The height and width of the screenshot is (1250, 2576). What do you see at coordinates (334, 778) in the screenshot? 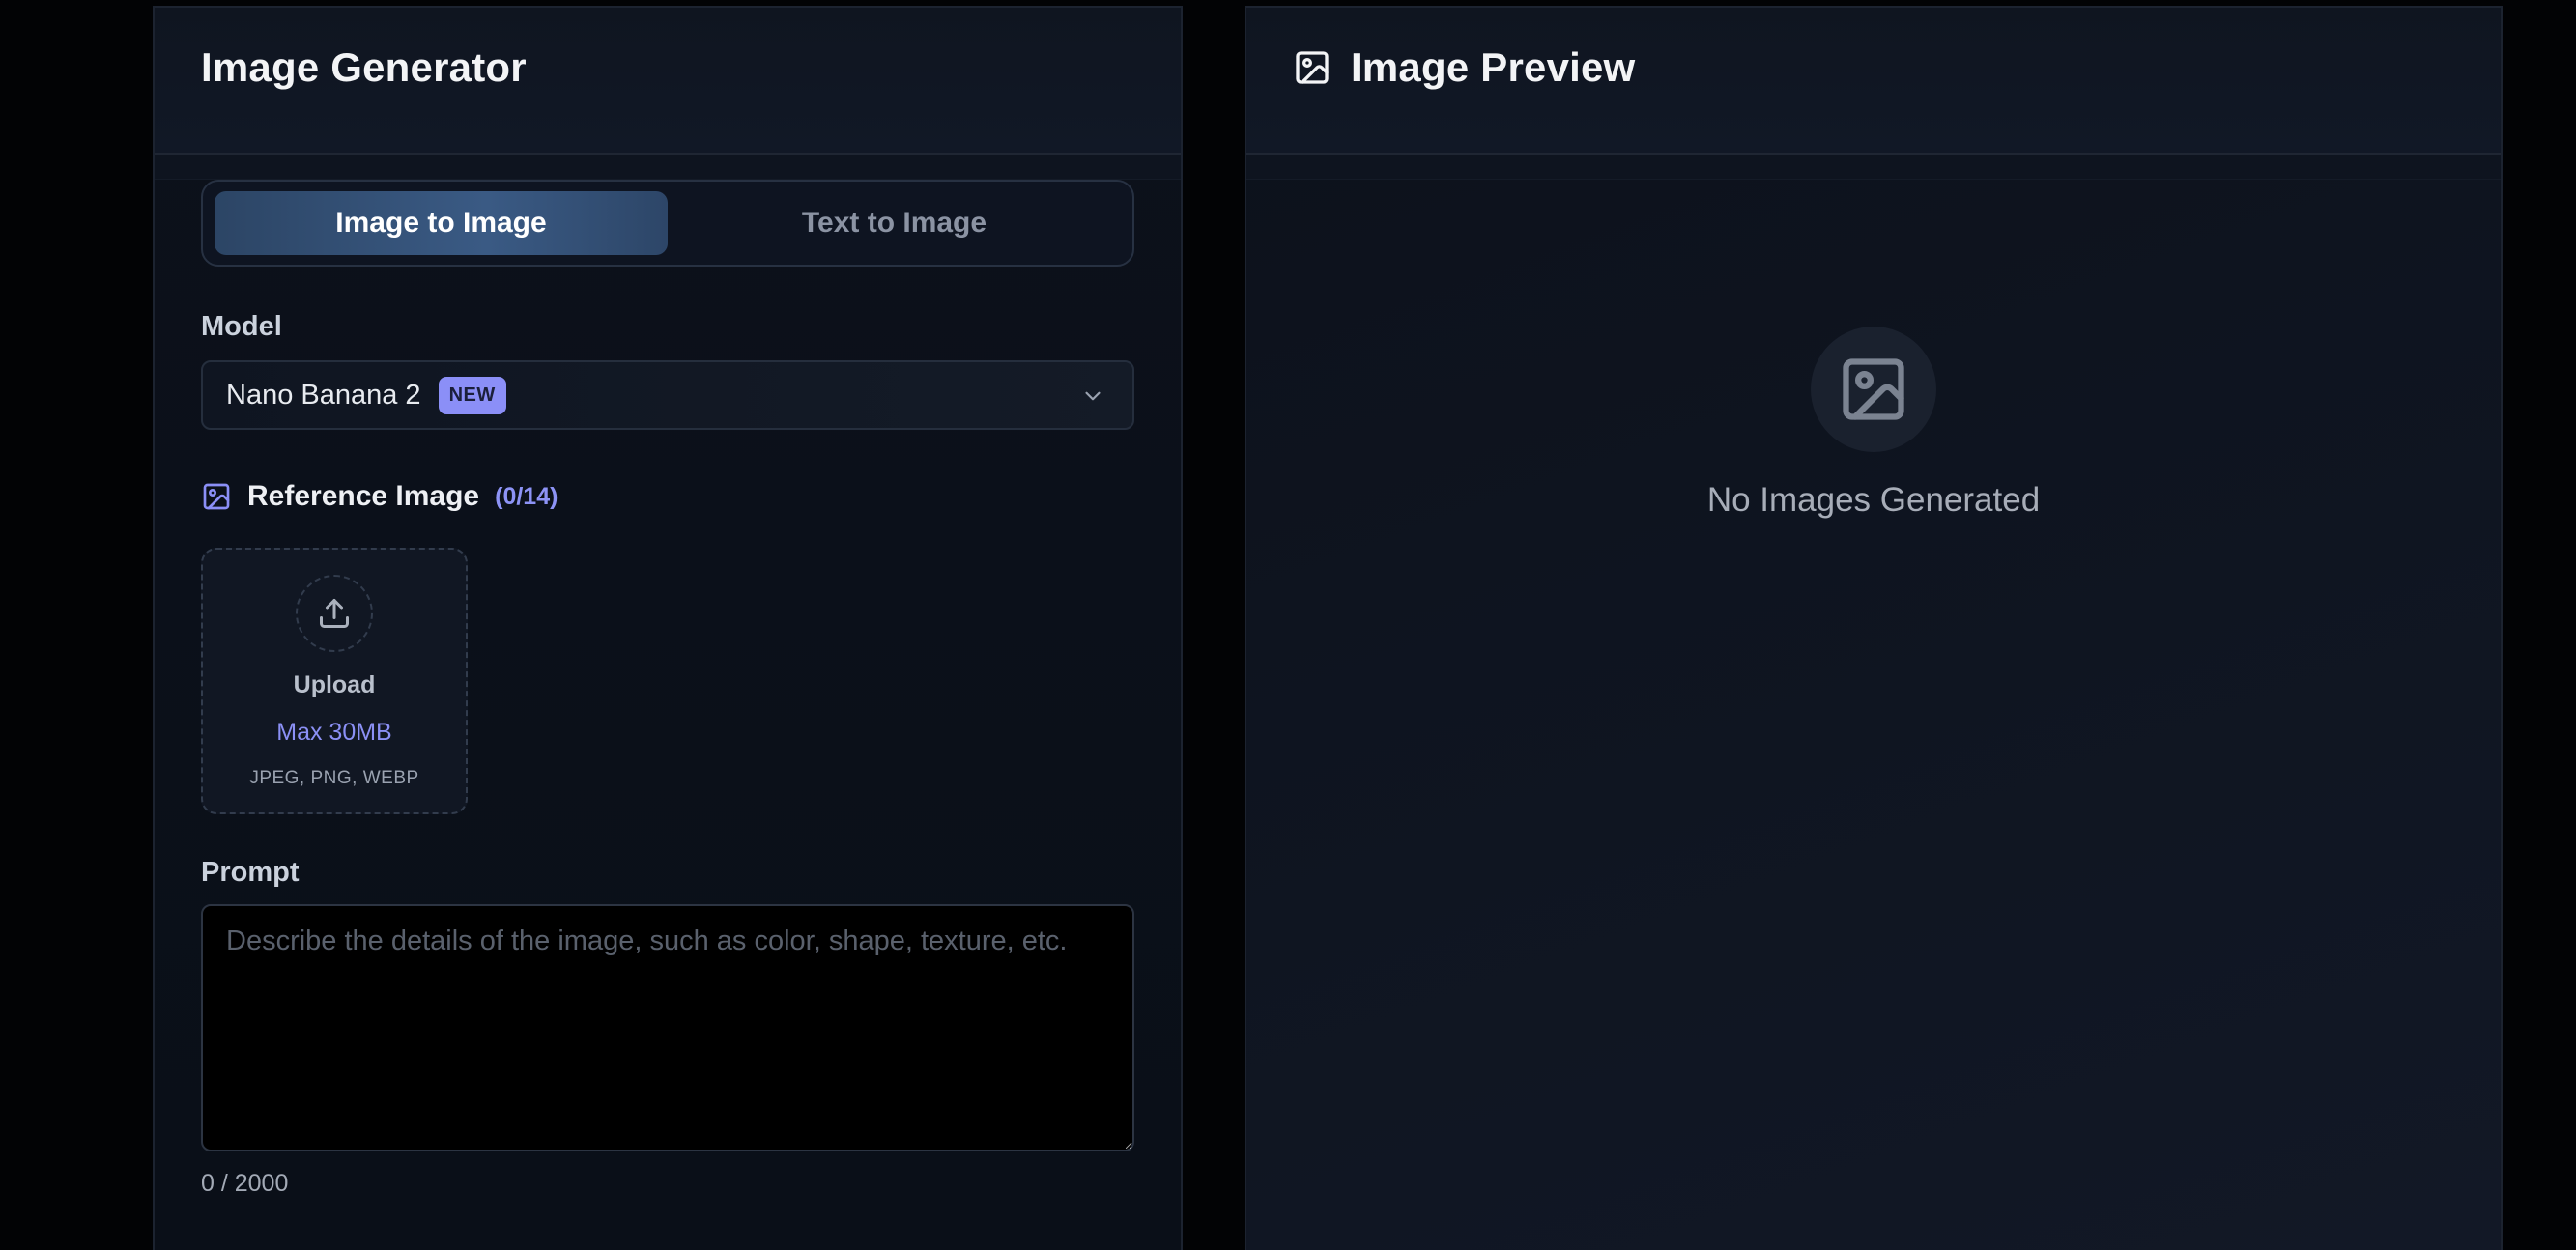
I see `upload-file-types: JPEG, PNG, WEBP` at bounding box center [334, 778].